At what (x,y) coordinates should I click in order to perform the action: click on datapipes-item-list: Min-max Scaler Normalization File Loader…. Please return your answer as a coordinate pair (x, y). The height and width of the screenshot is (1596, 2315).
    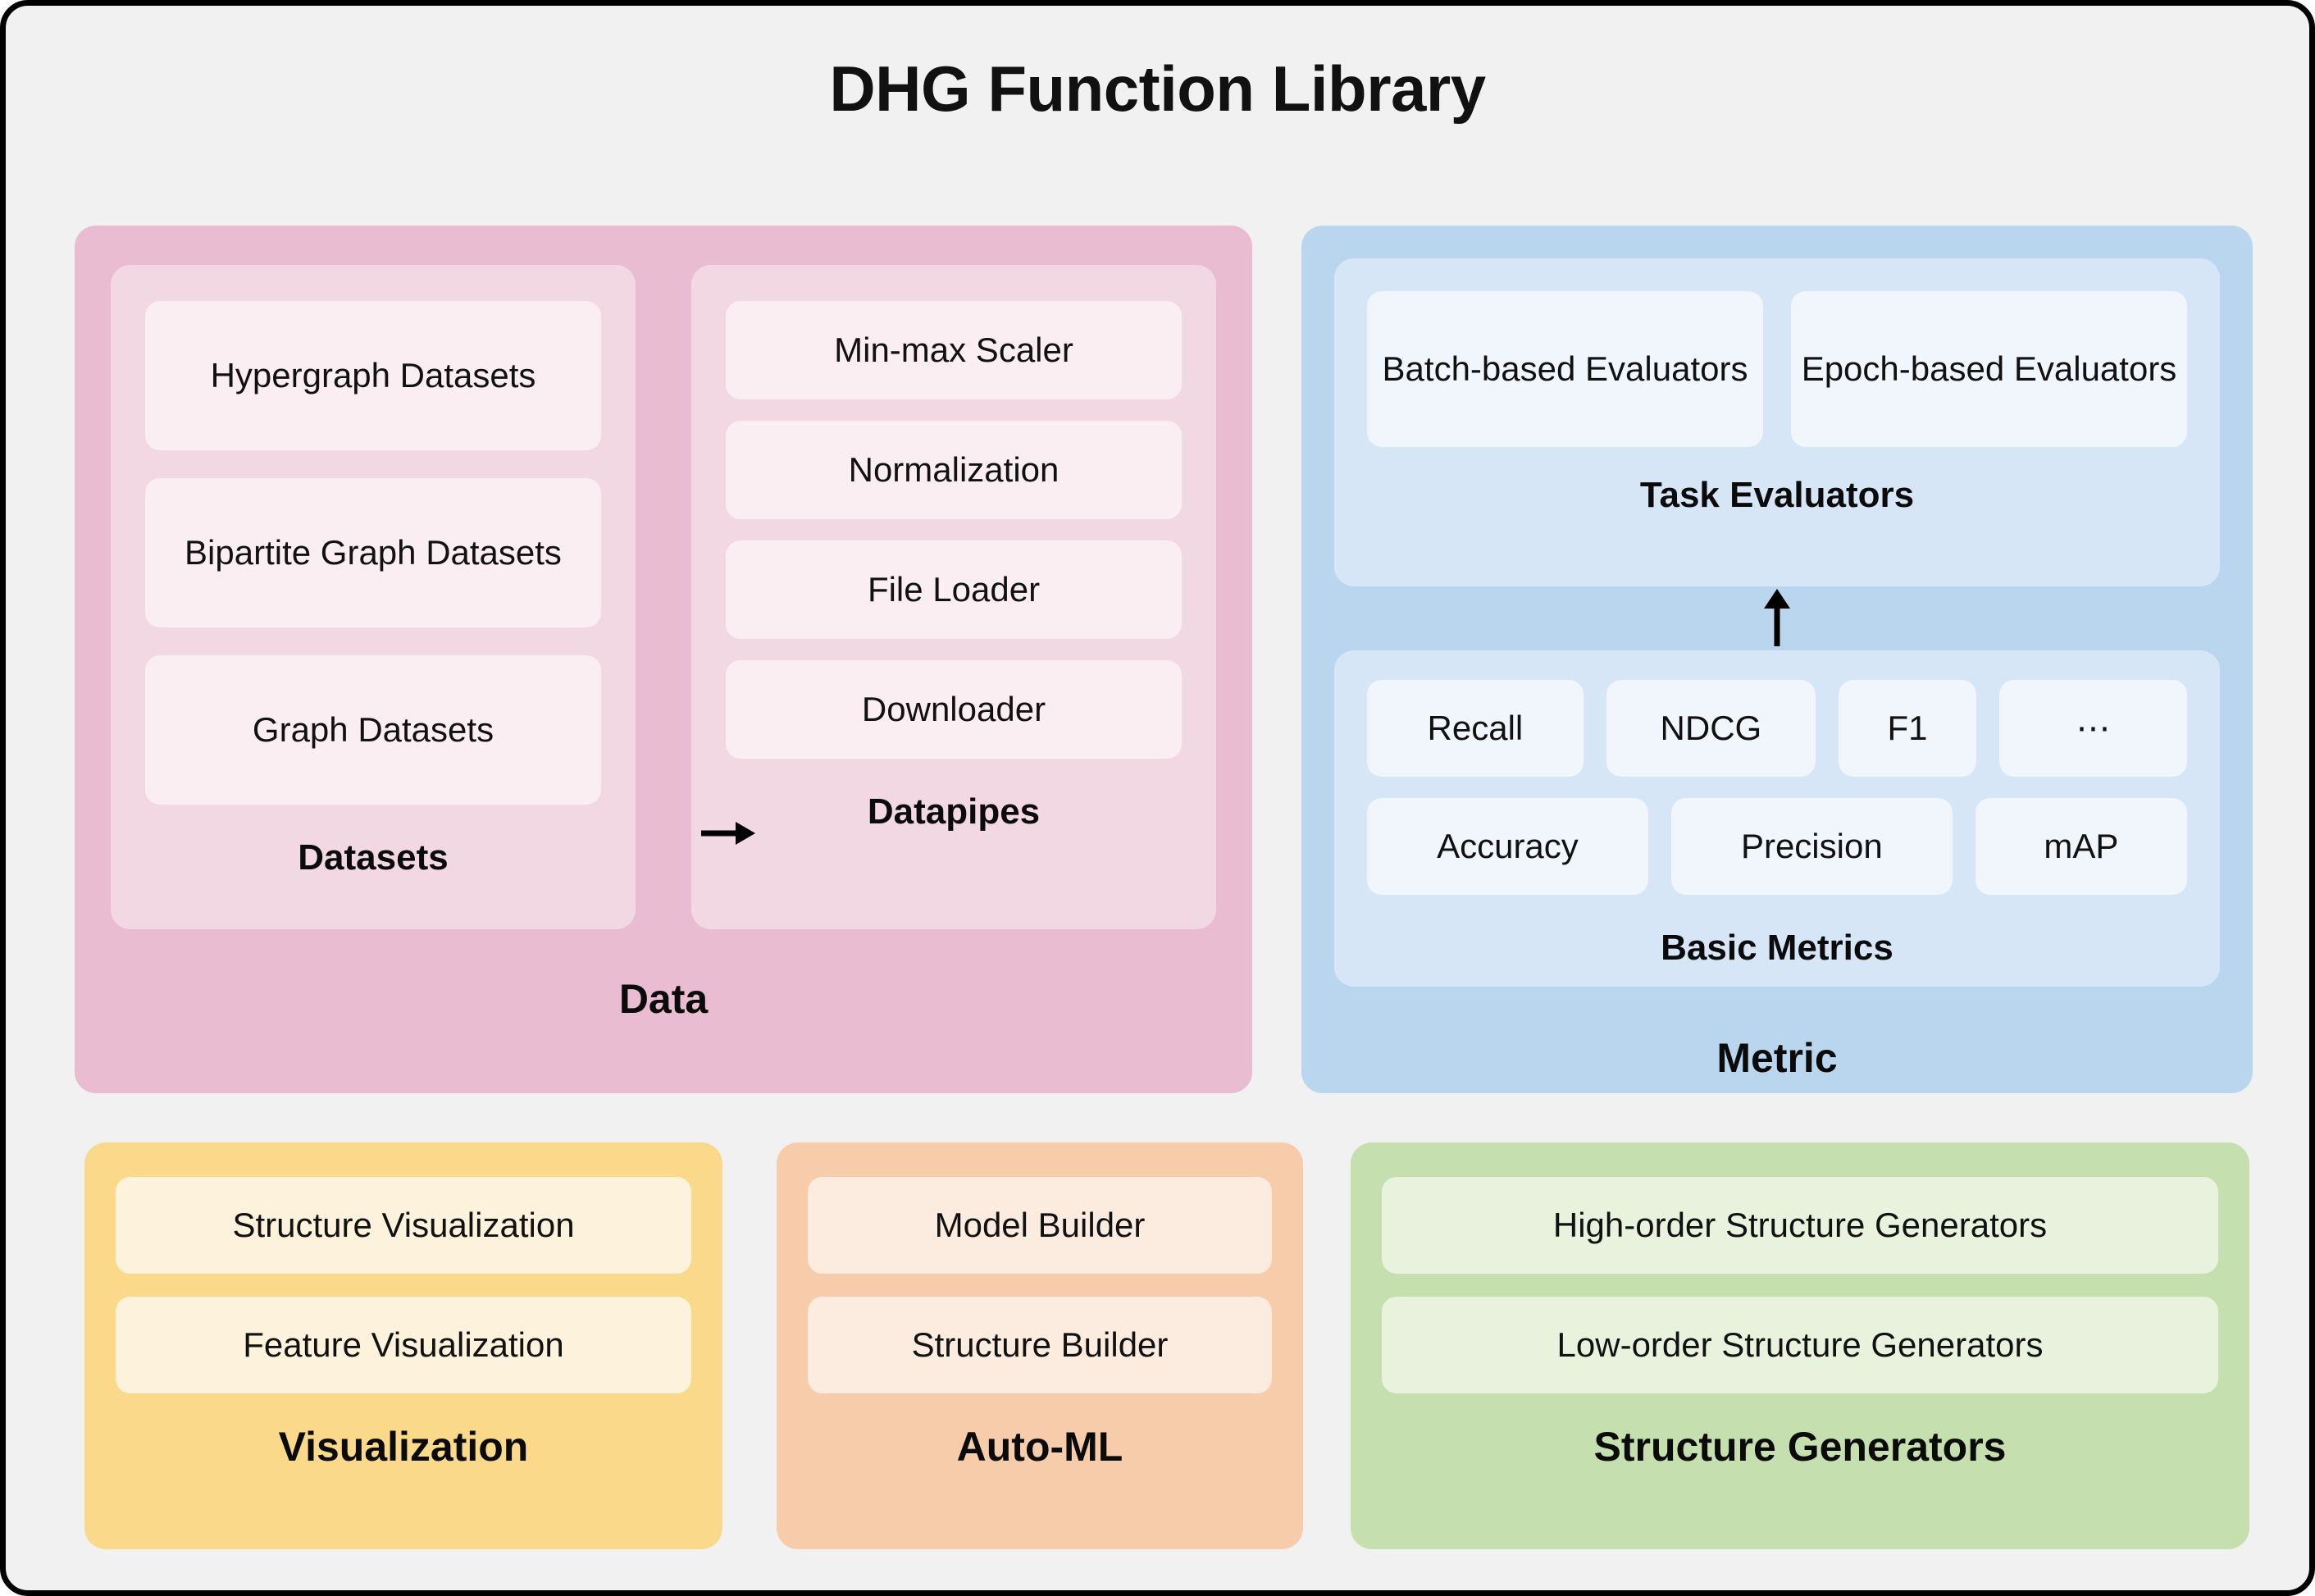
    Looking at the image, I should click on (954, 530).